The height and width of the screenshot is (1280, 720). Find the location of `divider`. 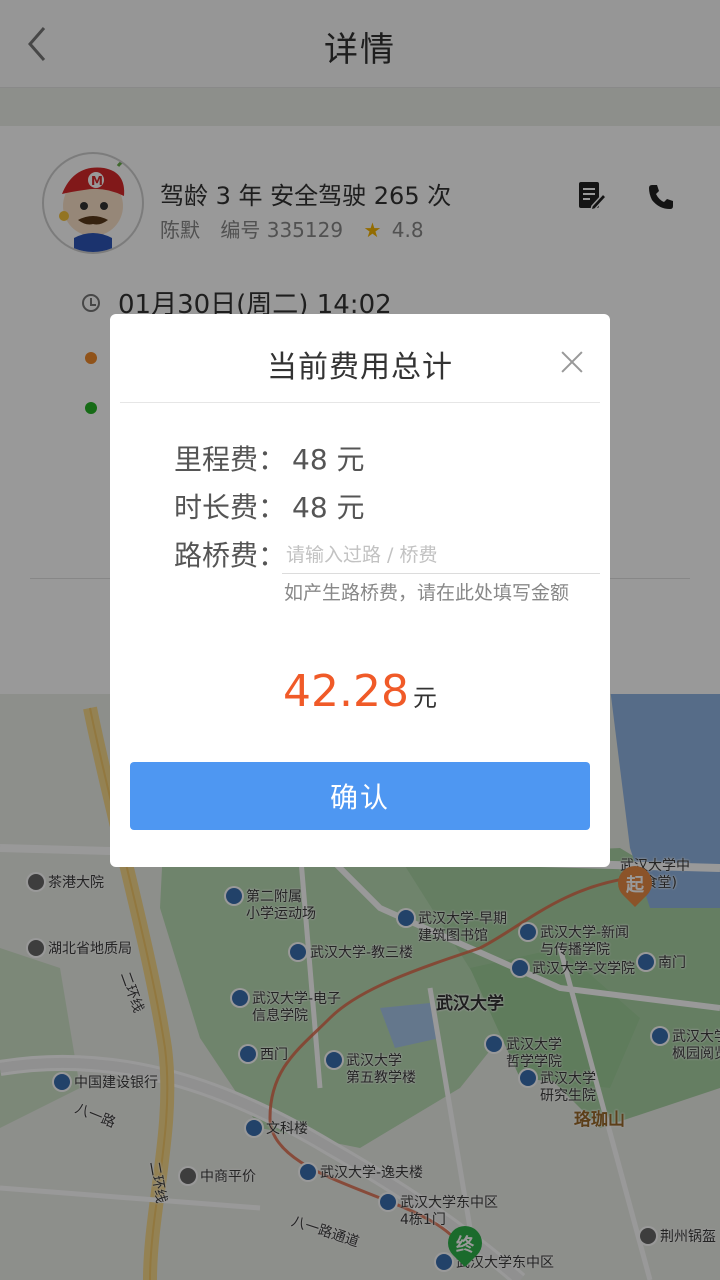

divider is located at coordinates (360, 402).